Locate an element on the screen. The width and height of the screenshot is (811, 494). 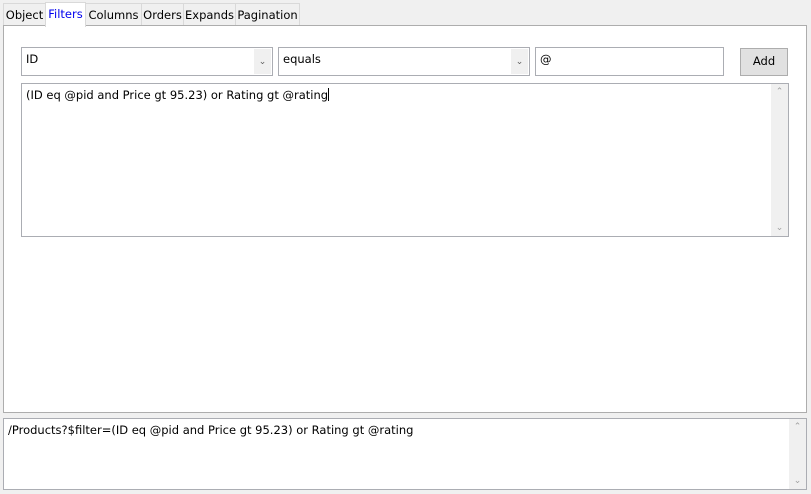
tab-orders: Orders is located at coordinates (162, 14).